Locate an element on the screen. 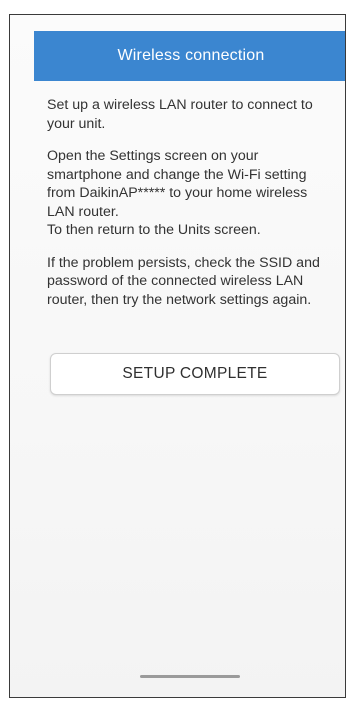 The height and width of the screenshot is (711, 356). home-indicator-bar is located at coordinates (190, 676).